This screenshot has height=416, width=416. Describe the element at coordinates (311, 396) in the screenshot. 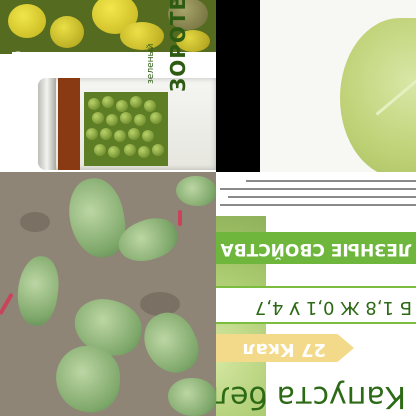

I see `infographic-title: Капуста бел` at that location.